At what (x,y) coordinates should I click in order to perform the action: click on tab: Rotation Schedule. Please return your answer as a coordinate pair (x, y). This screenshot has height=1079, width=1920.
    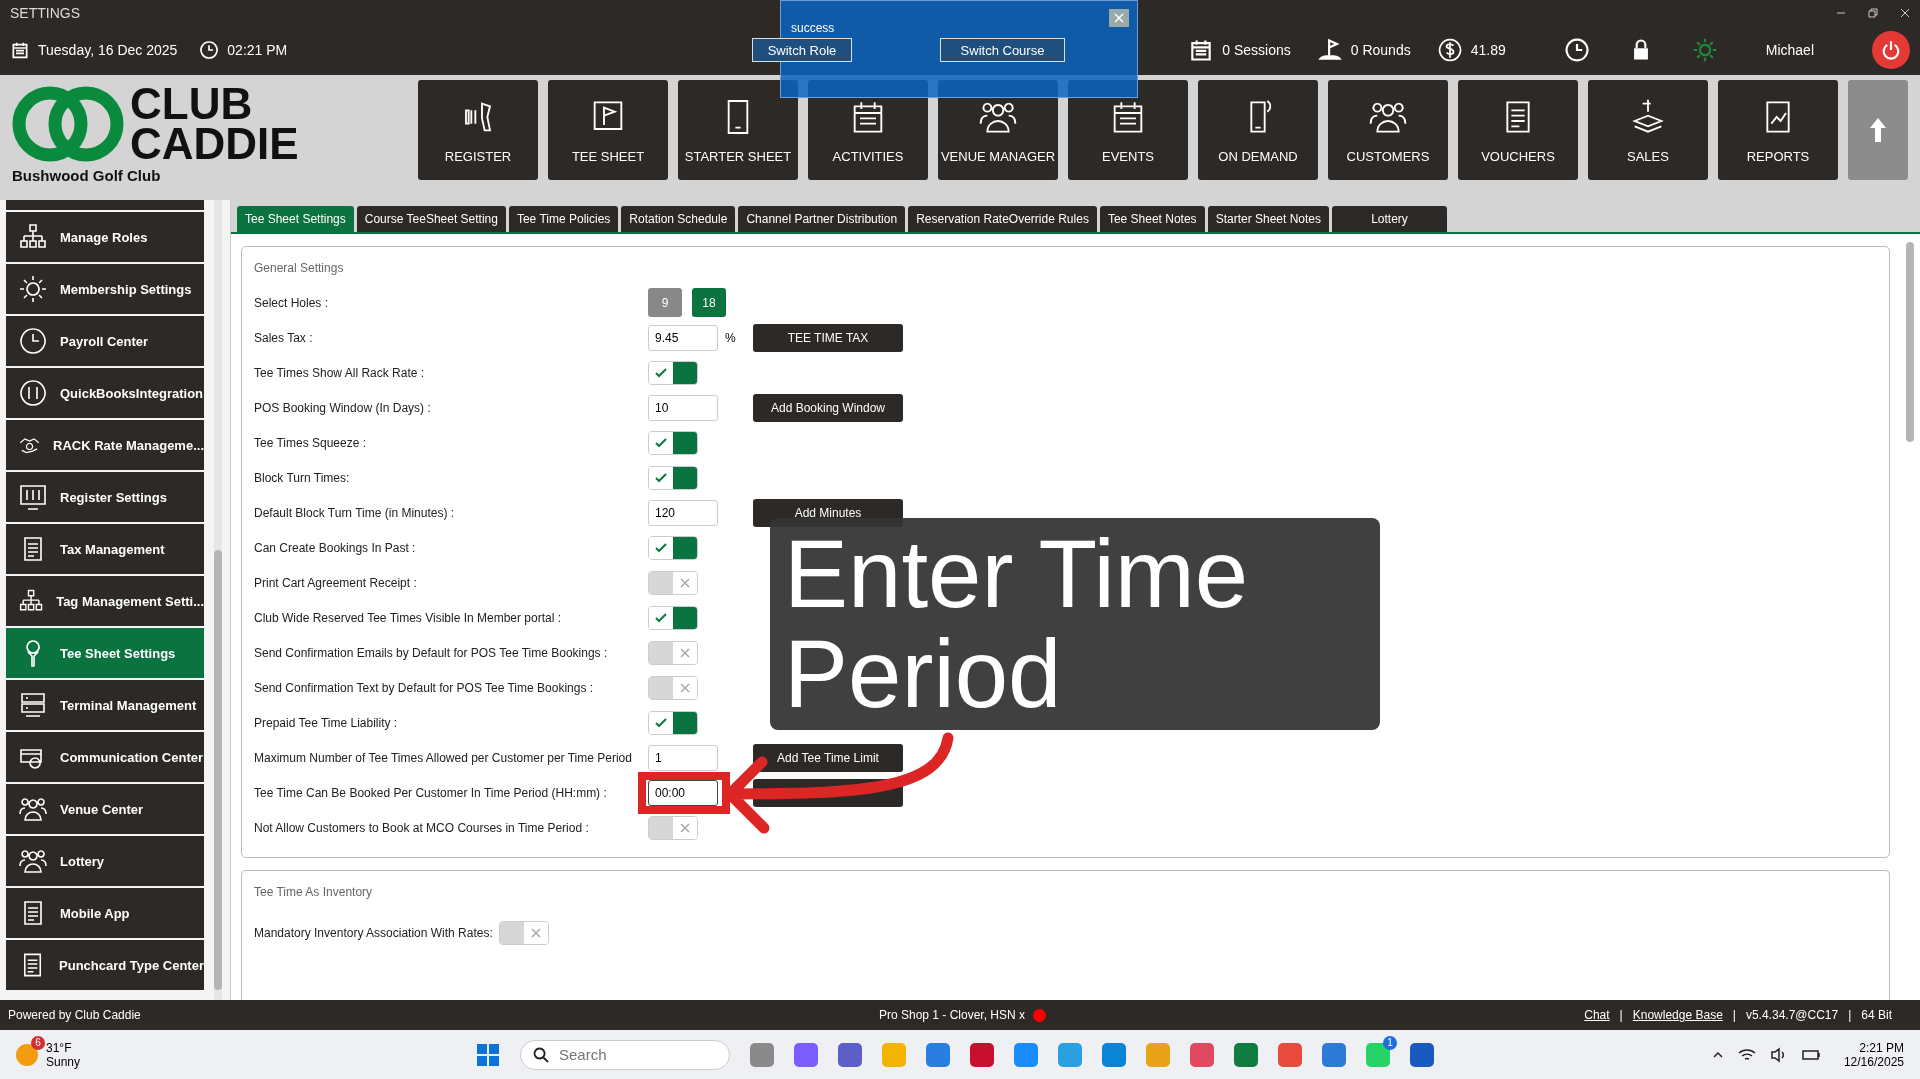
    Looking at the image, I should click on (678, 219).